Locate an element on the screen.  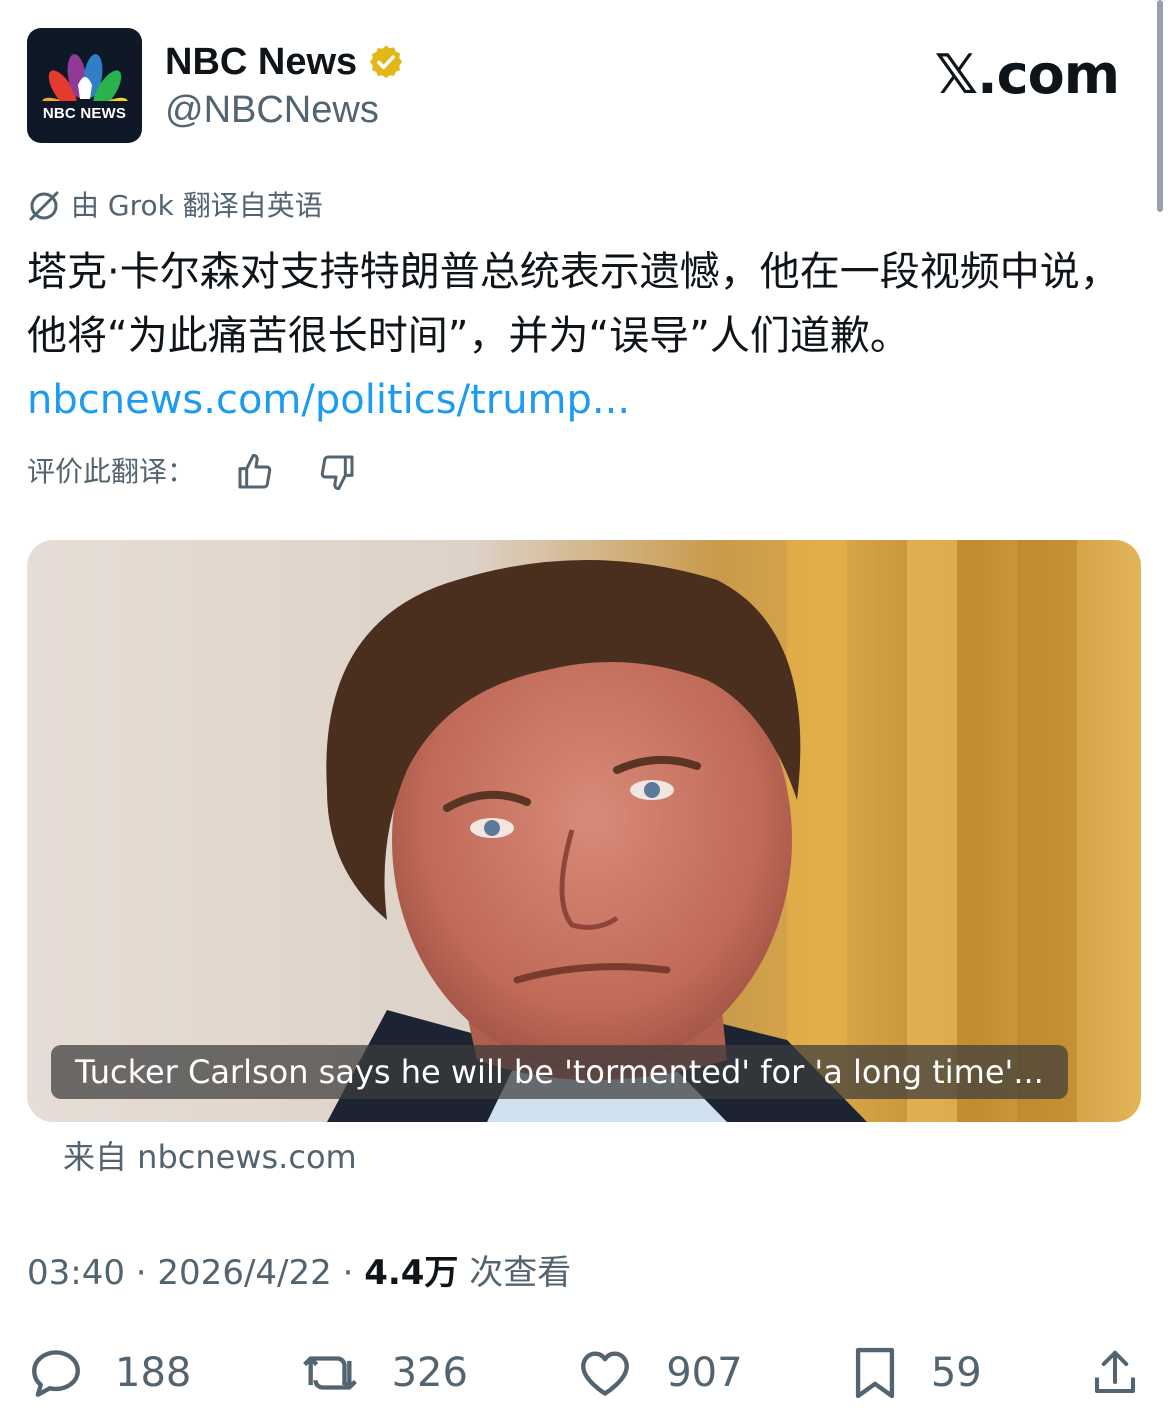
thumbs-up-icon is located at coordinates (255, 471).